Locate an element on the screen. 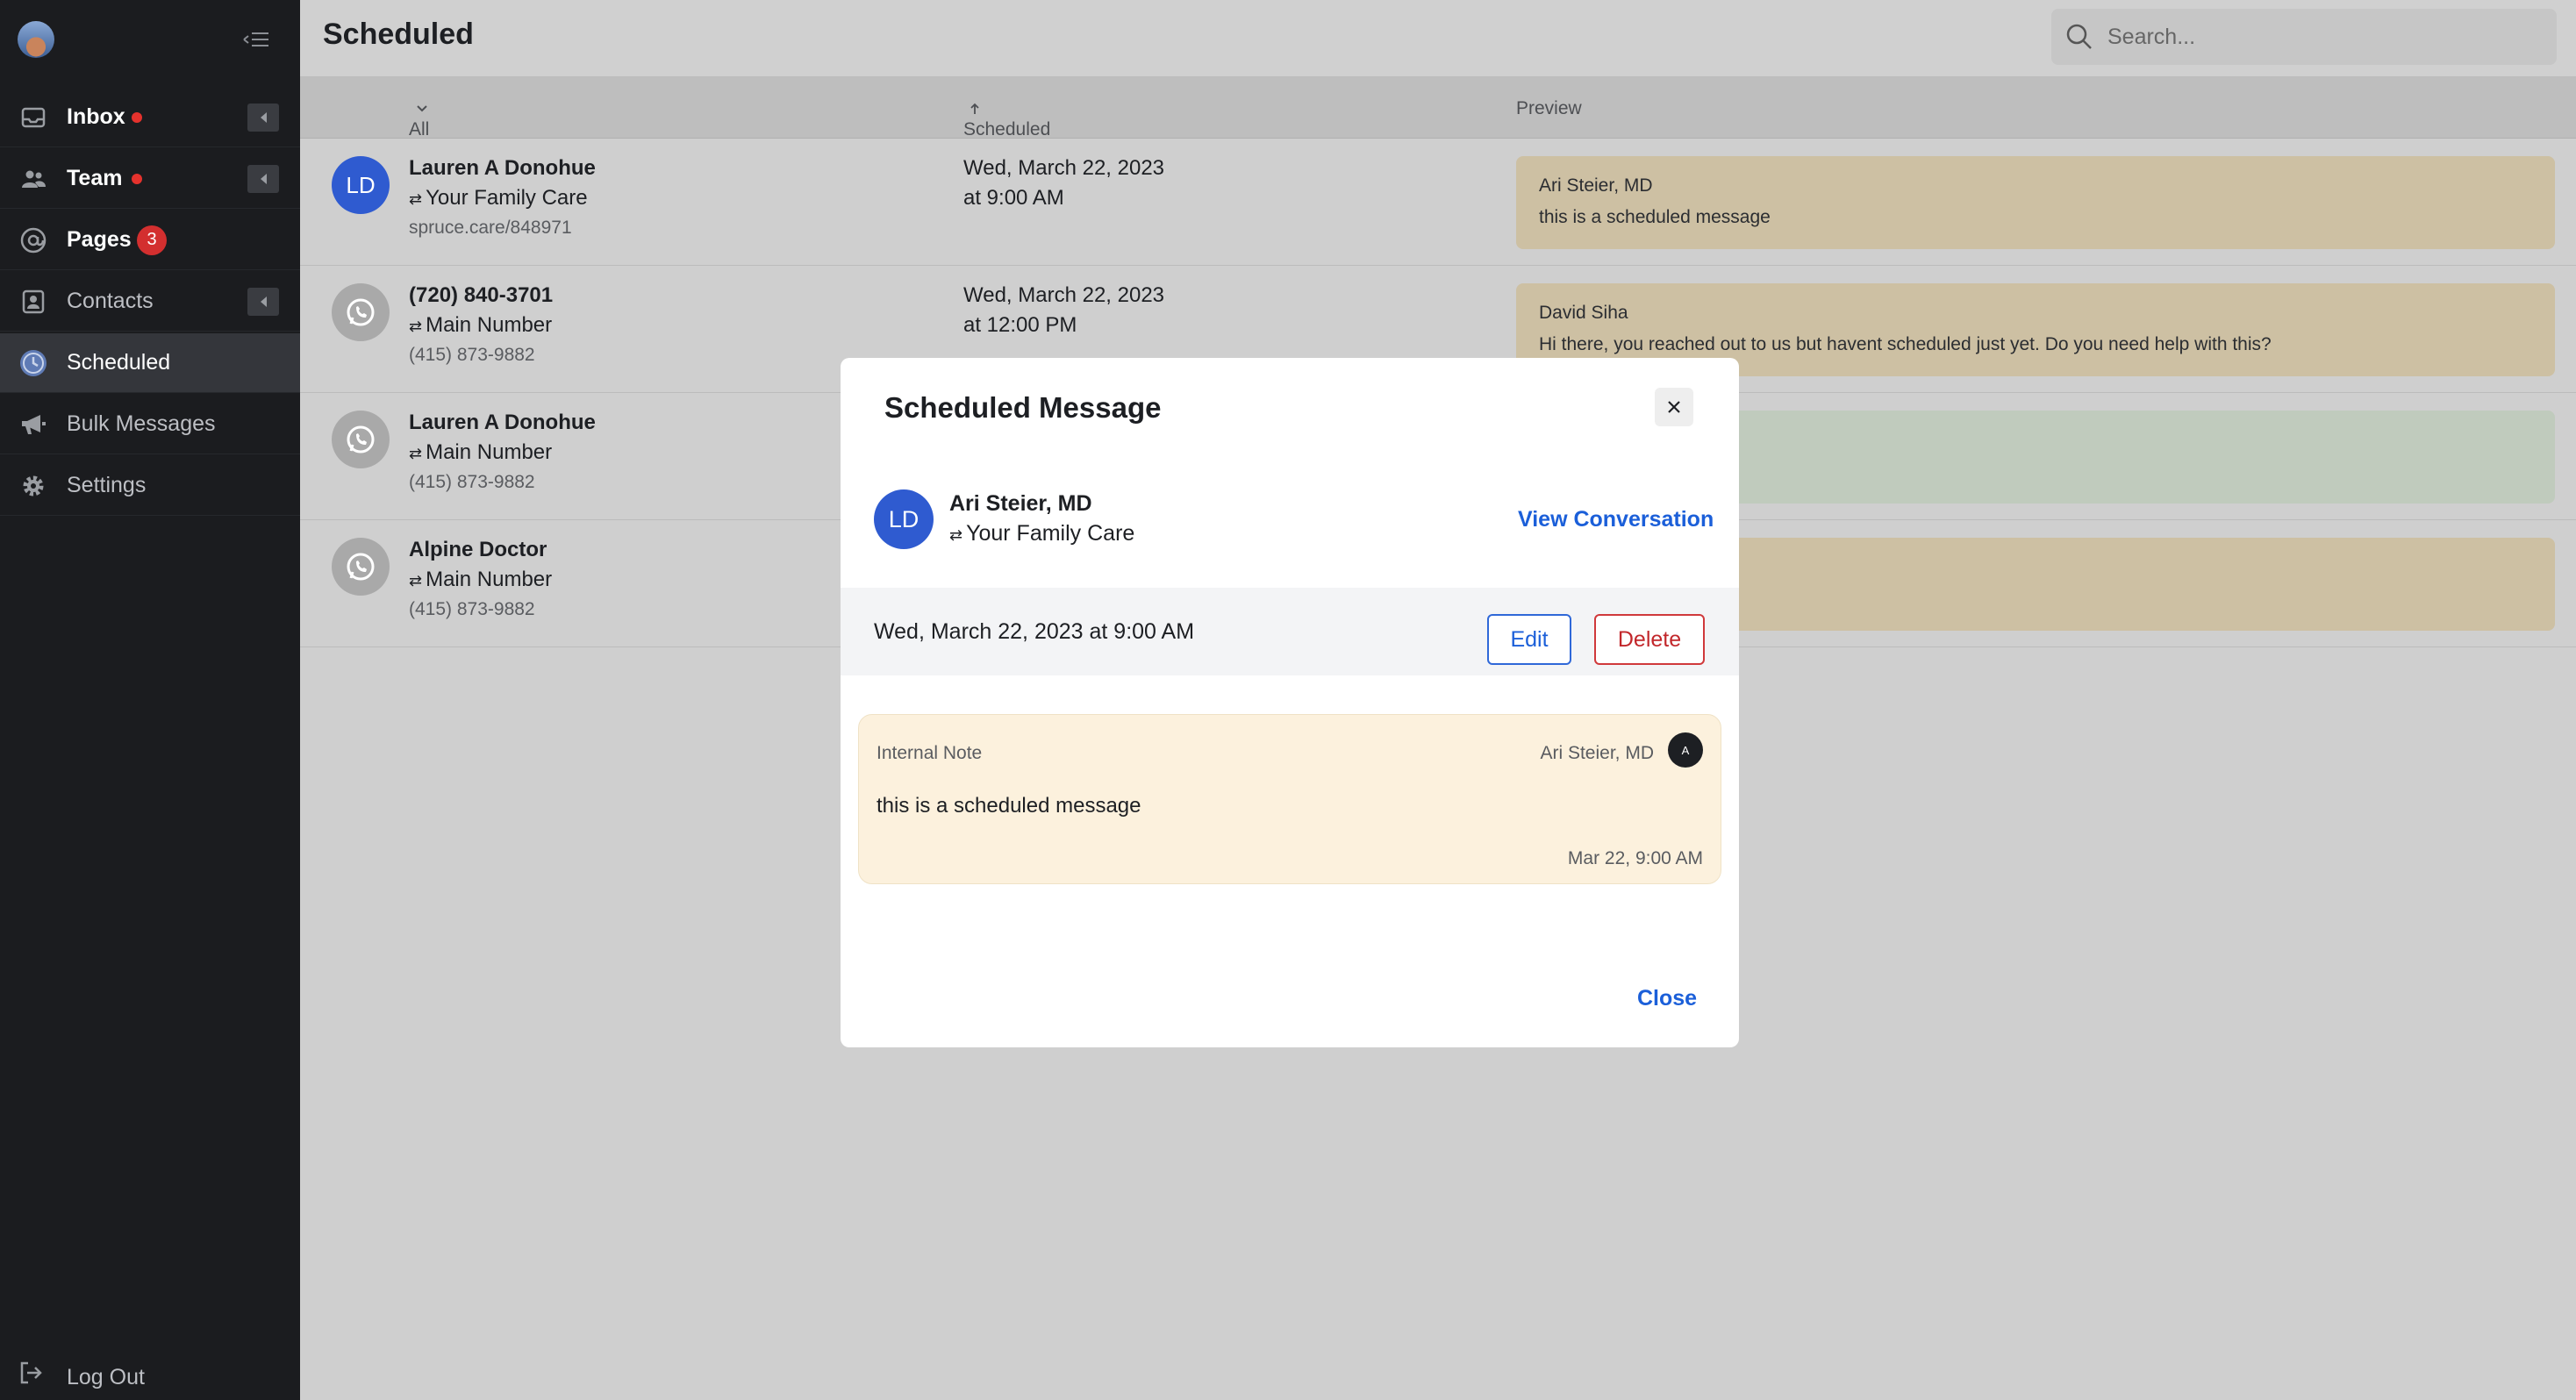 The height and width of the screenshot is (1400, 2576). edit-button: Edit is located at coordinates (1529, 639).